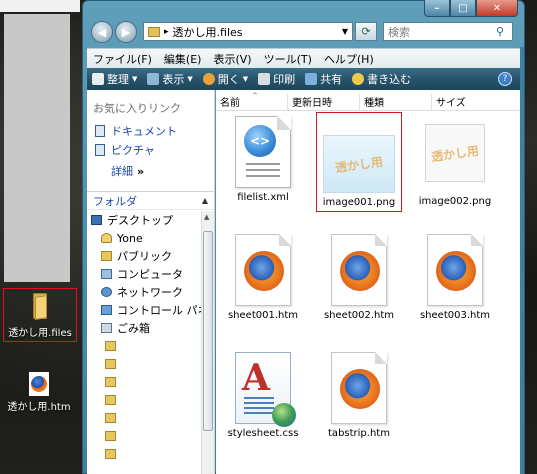 Image resolution: width=537 pixels, height=474 pixels. Describe the element at coordinates (144, 310) in the screenshot. I see `tree-item-control-panel: コントロール パネ` at that location.